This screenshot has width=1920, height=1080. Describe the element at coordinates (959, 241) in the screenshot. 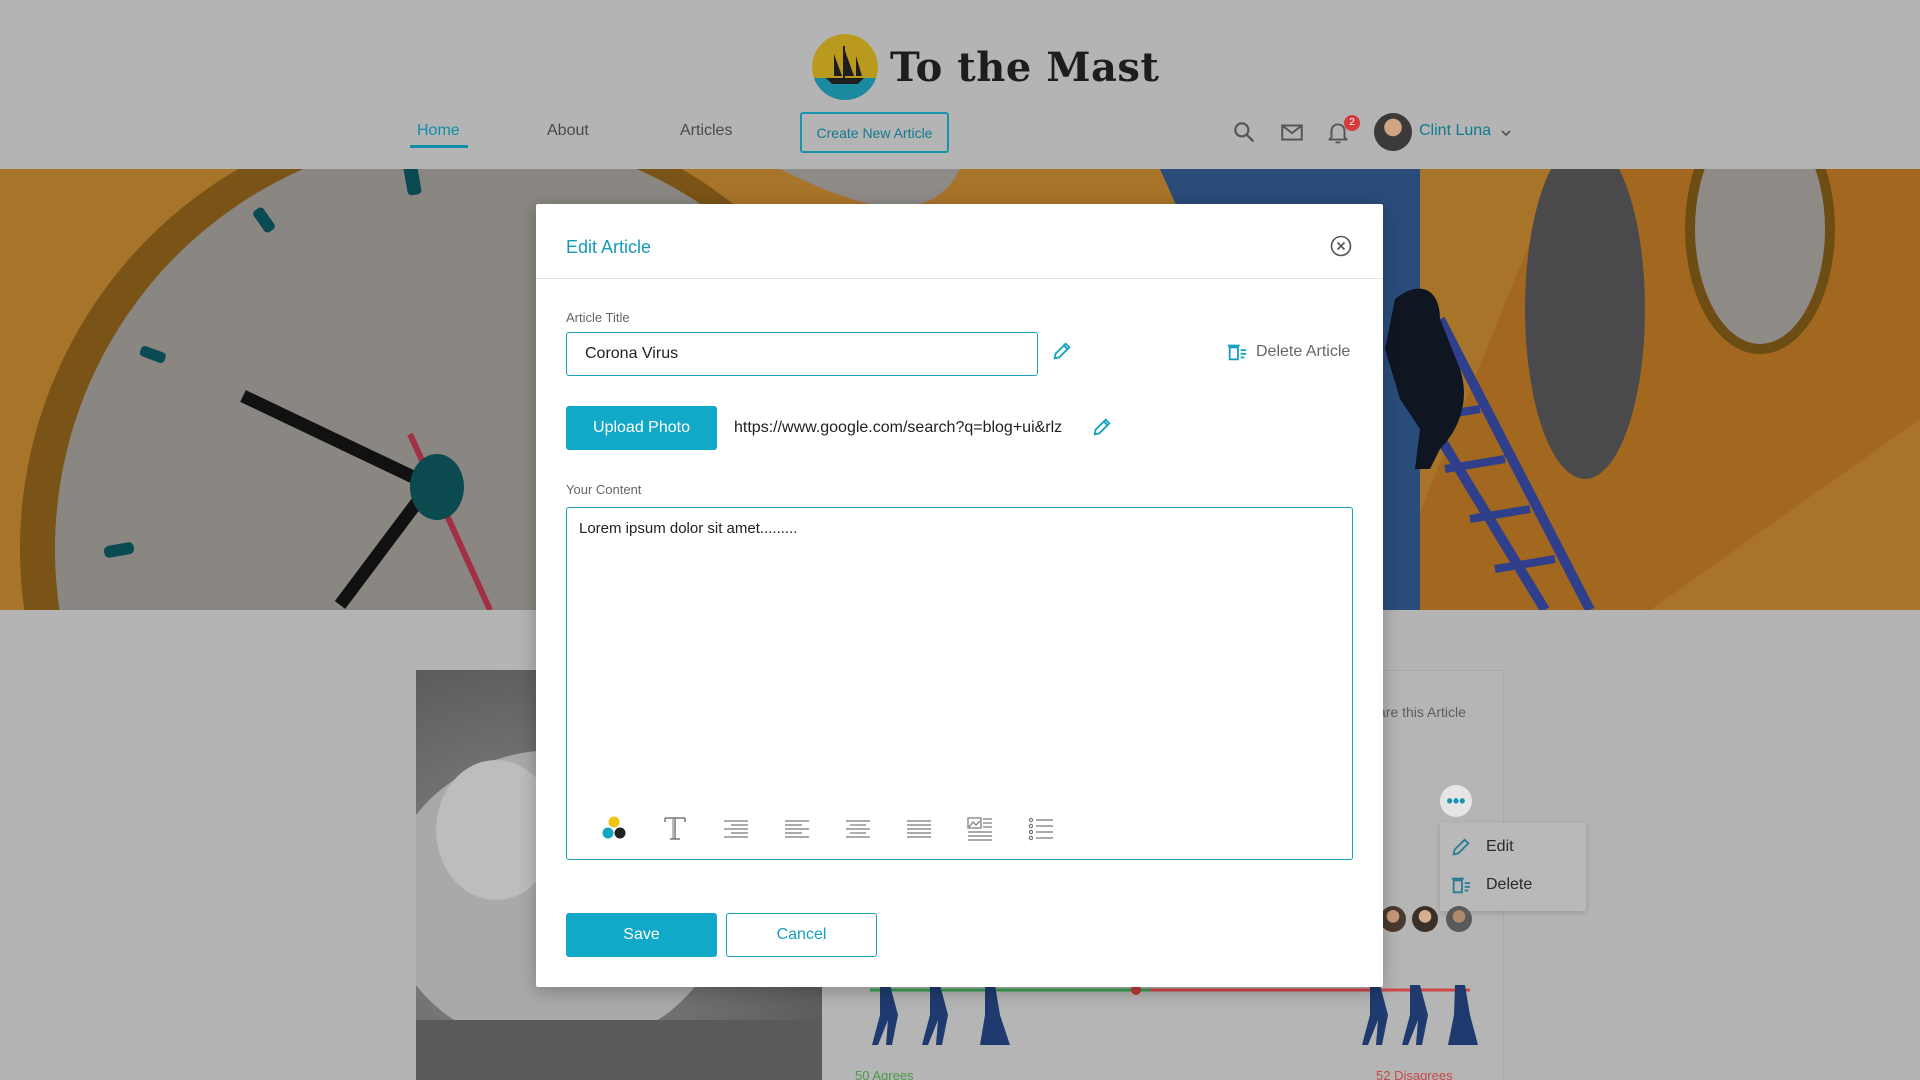

I see `modal-header: Edit Article` at that location.